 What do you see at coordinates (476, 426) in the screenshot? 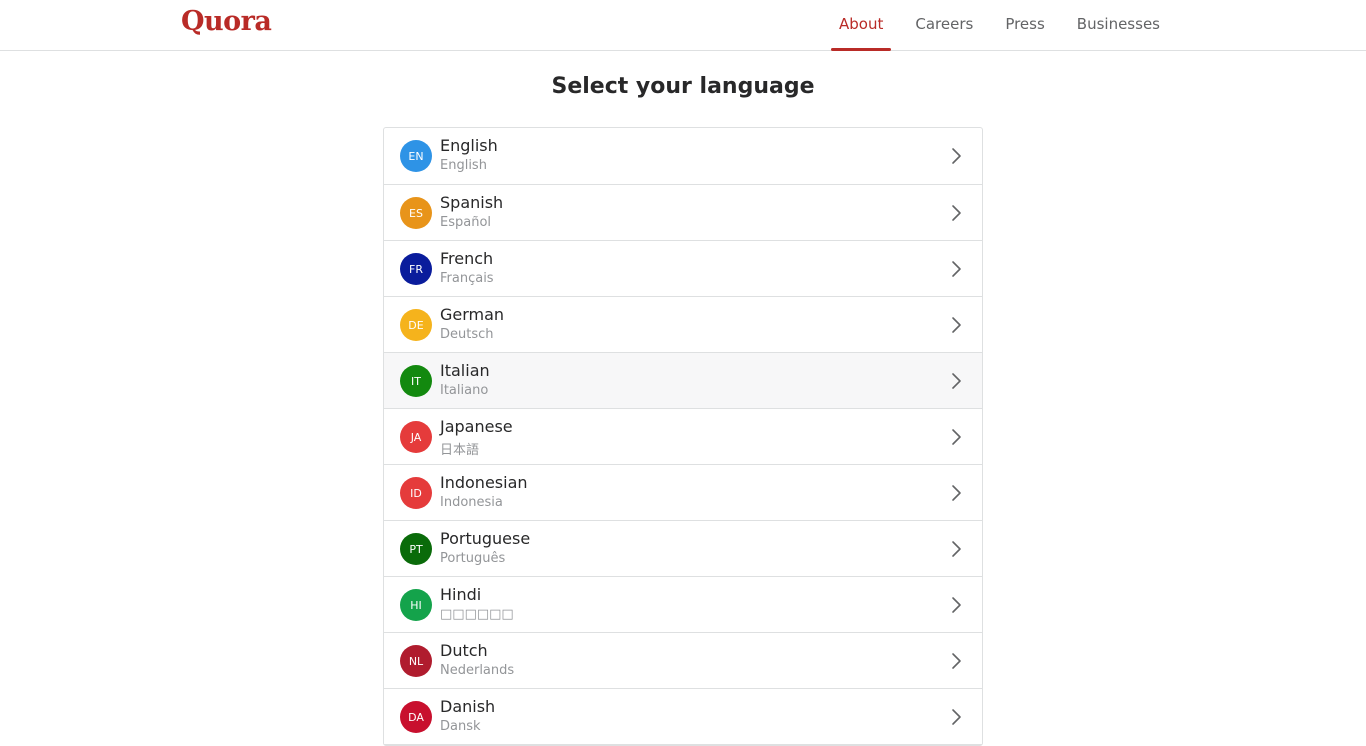
I see `language-name: Japanese` at bounding box center [476, 426].